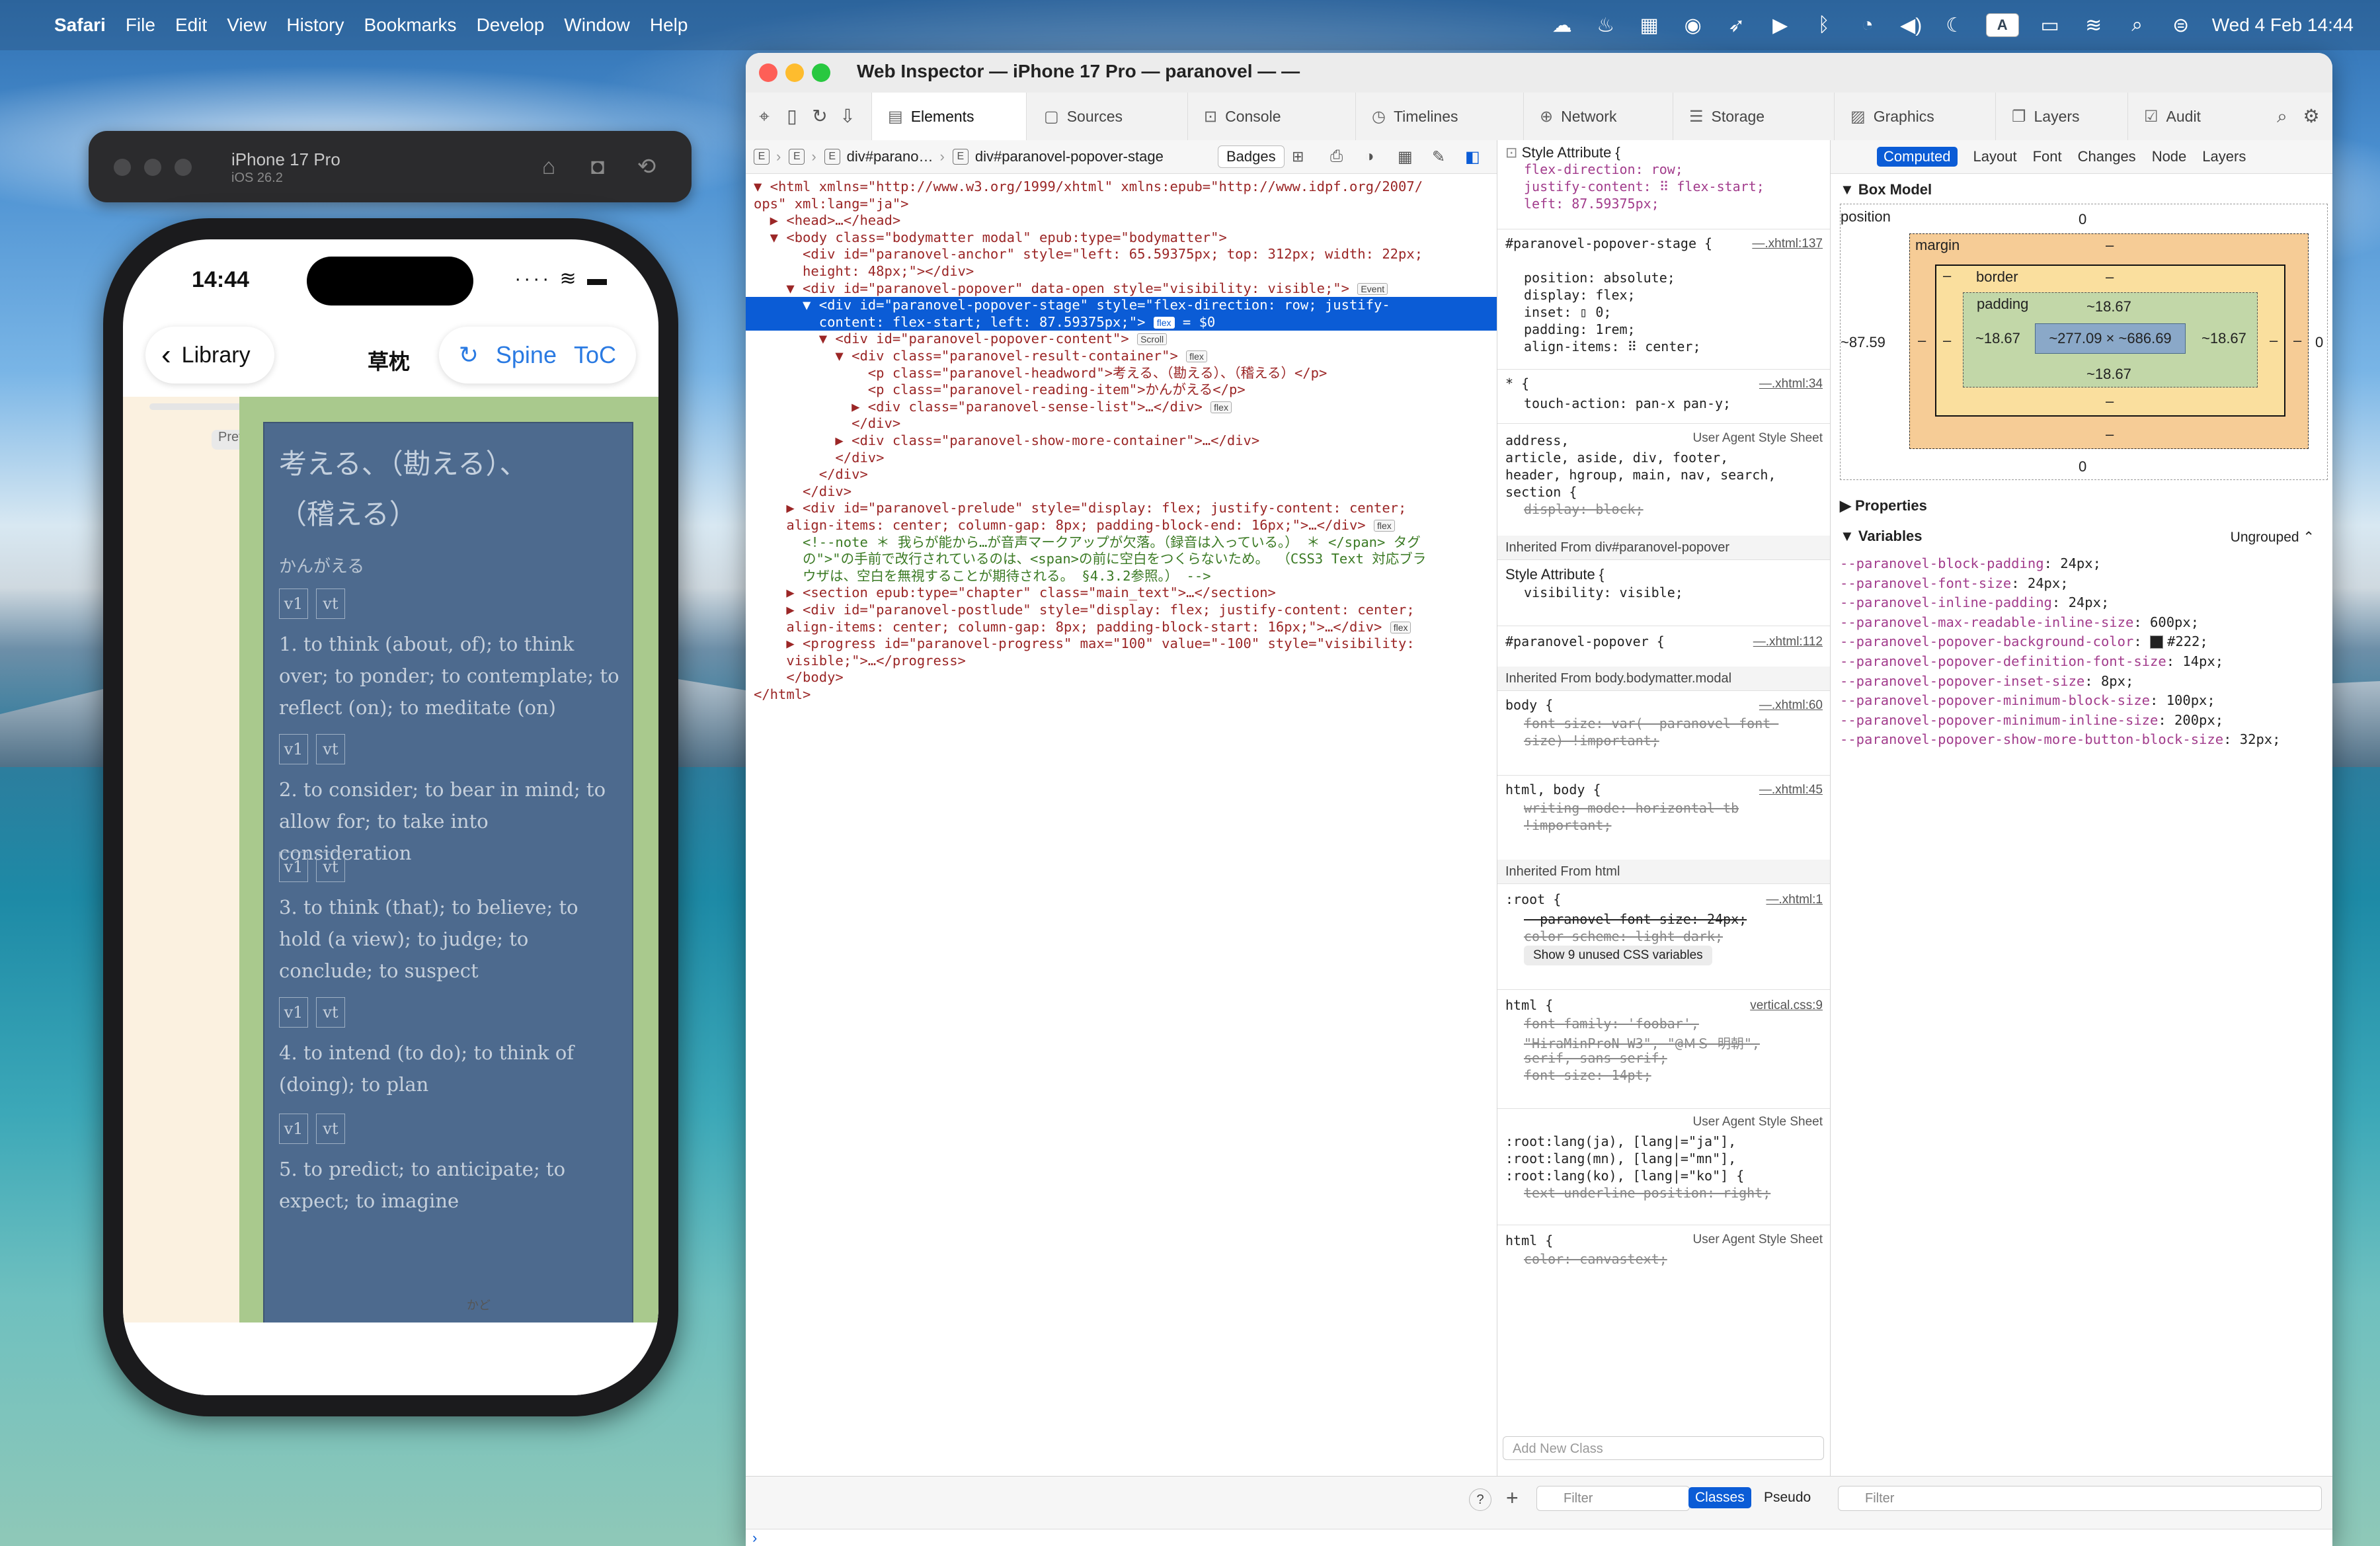 The image size is (2380, 1546). Describe the element at coordinates (1591, 741) in the screenshot. I see `overridden-declaration: size) !important;` at that location.